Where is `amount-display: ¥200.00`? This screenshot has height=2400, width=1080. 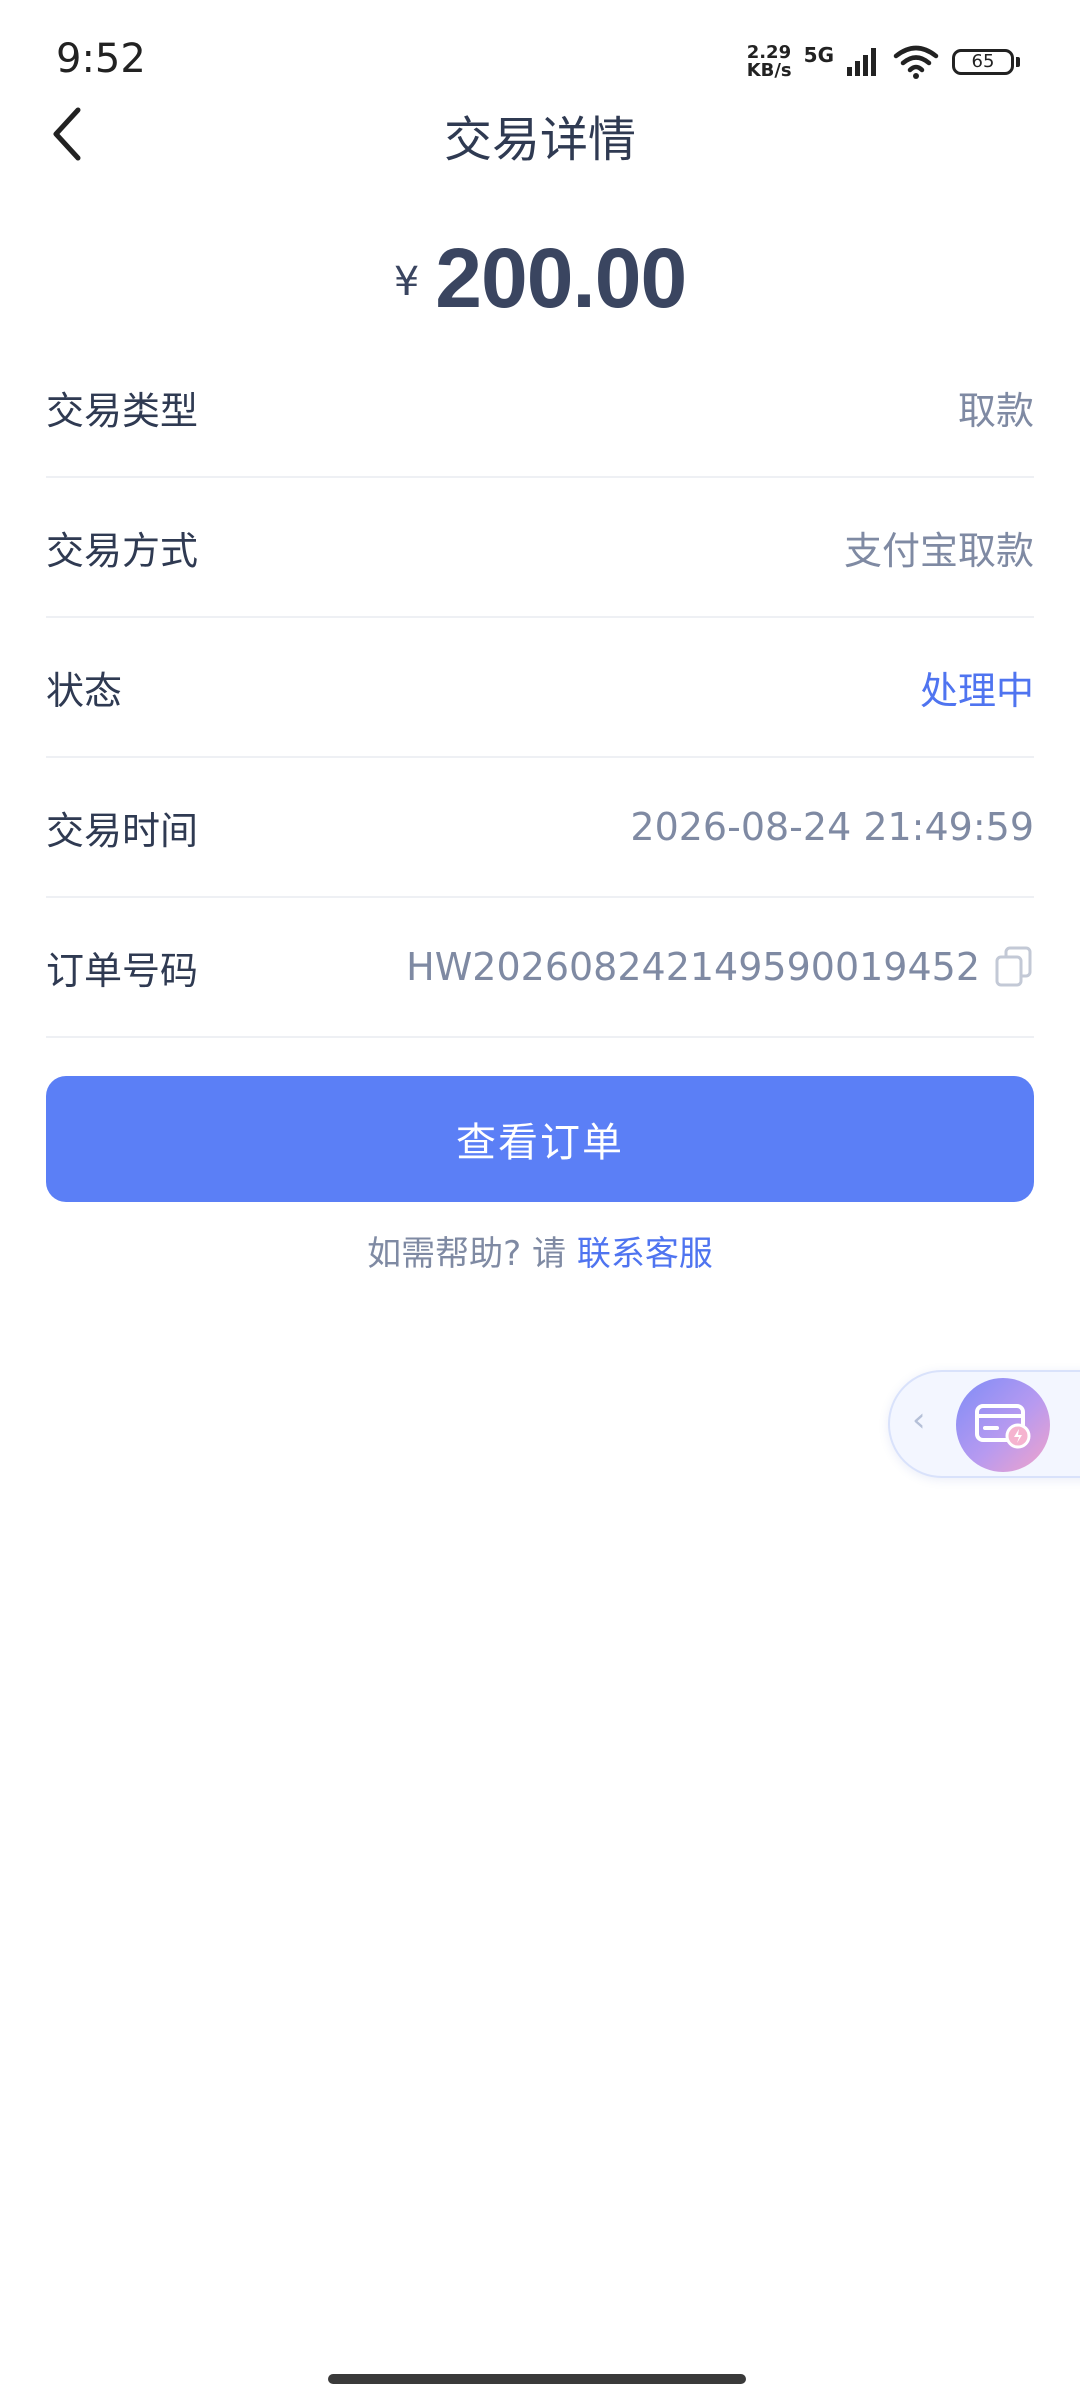 amount-display: ¥200.00 is located at coordinates (540, 278).